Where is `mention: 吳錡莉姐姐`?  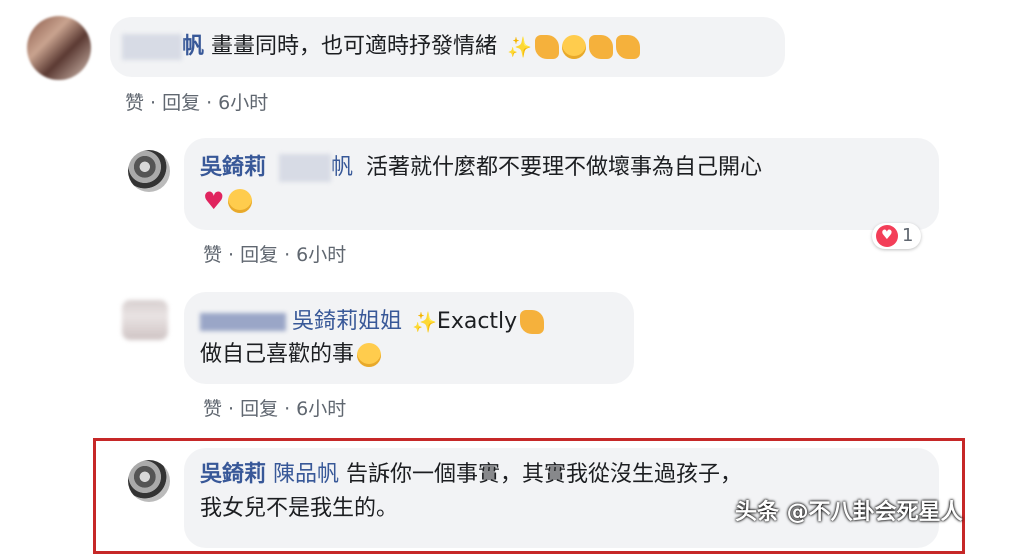 mention: 吳錡莉姐姐 is located at coordinates (347, 321).